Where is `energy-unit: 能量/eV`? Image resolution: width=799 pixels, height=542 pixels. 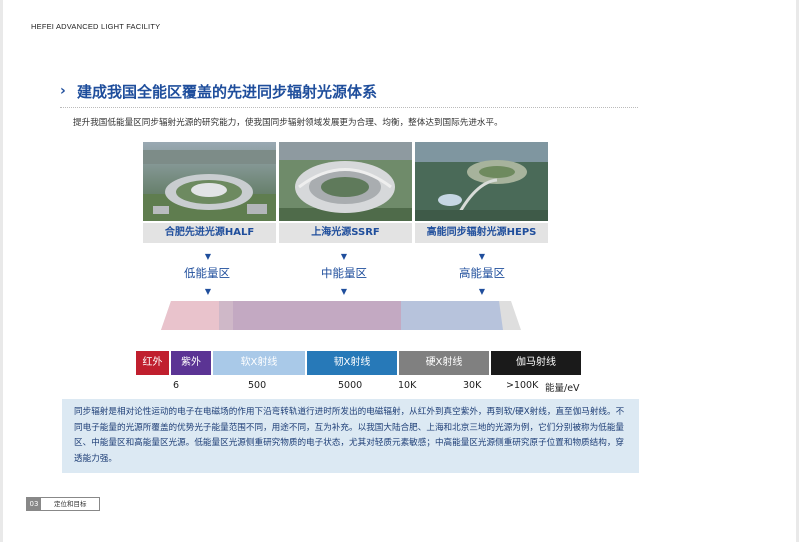
energy-unit: 能量/eV is located at coordinates (562, 388).